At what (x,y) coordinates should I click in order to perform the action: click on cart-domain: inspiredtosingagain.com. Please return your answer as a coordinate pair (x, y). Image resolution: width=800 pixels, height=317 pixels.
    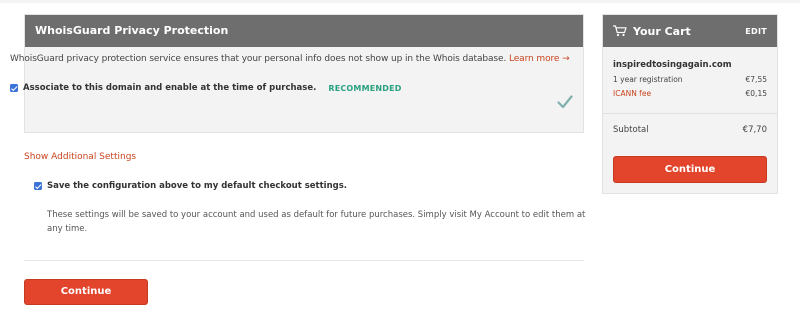
    Looking at the image, I should click on (672, 65).